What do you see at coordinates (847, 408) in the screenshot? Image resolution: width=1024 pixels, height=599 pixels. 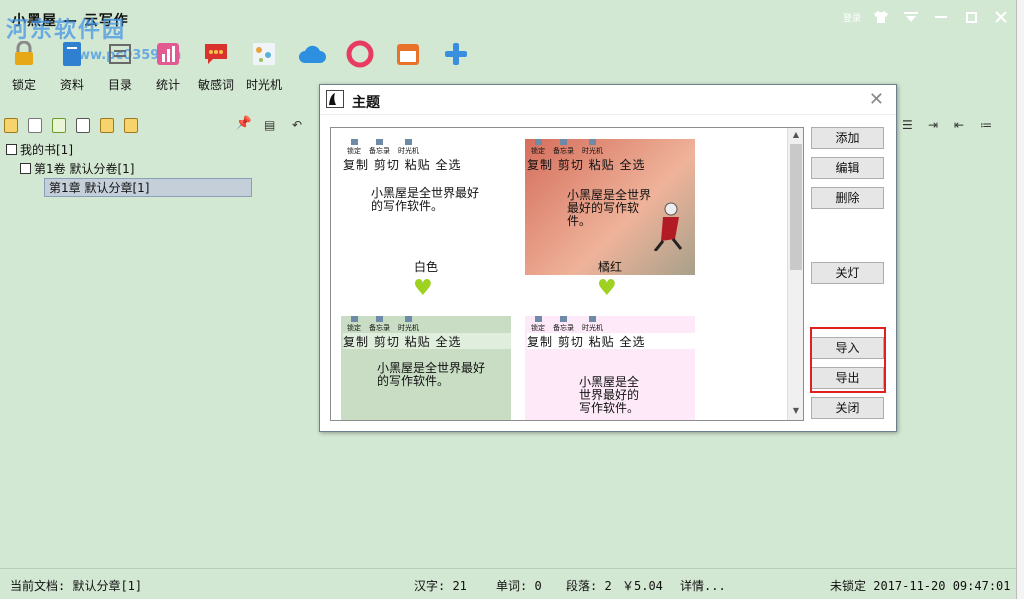 I see `close-button: 关闭` at bounding box center [847, 408].